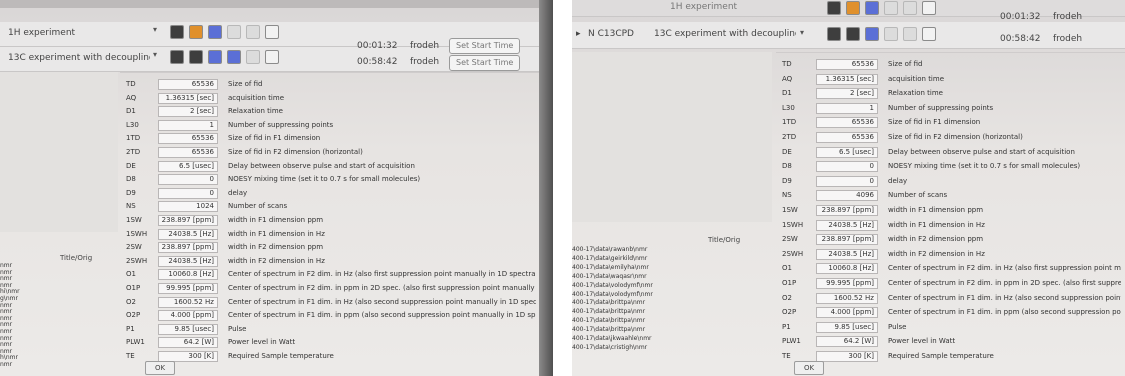 The height and width of the screenshot is (376, 1125). Describe the element at coordinates (578, 34) in the screenshot. I see `chevron-down-icon: ▸` at that location.